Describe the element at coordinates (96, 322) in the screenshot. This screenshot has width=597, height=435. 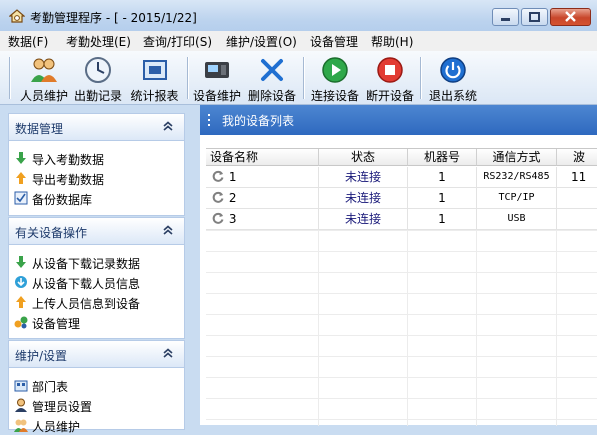
I see `sidebar-item-device-management: 设备管理` at that location.